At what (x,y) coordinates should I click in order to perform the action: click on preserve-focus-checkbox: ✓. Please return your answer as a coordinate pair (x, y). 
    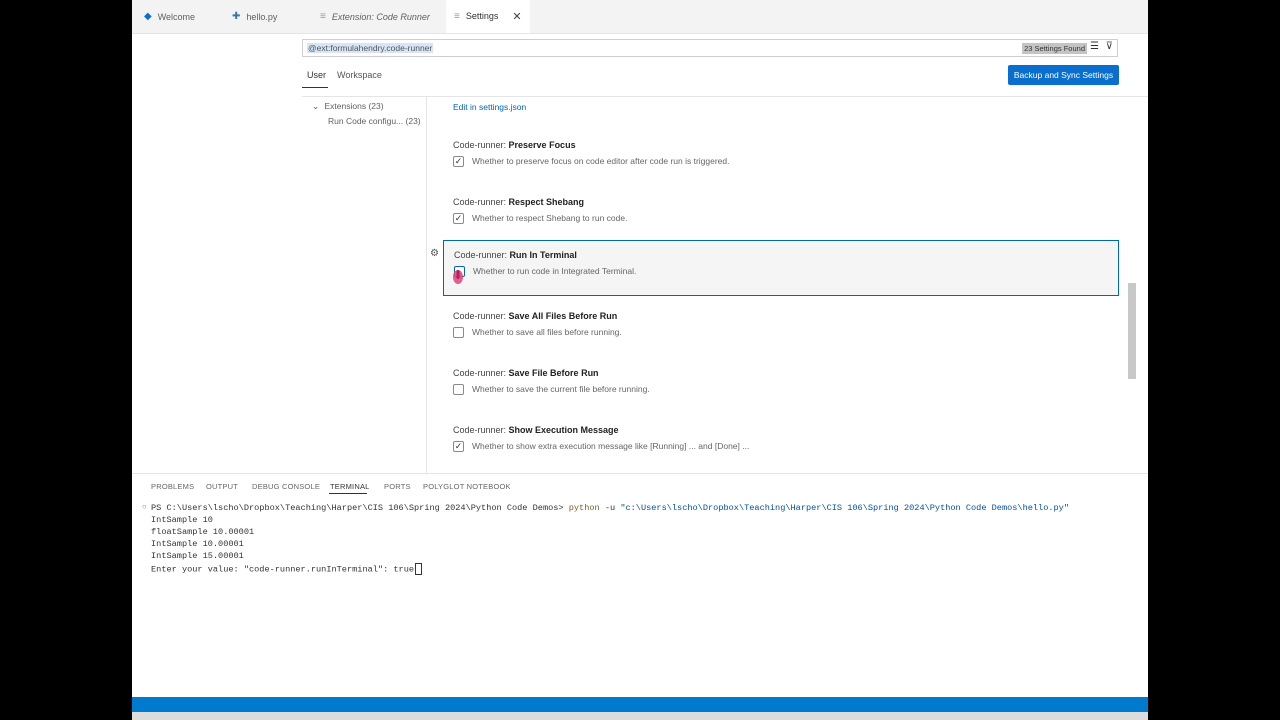
    Looking at the image, I should click on (458, 161).